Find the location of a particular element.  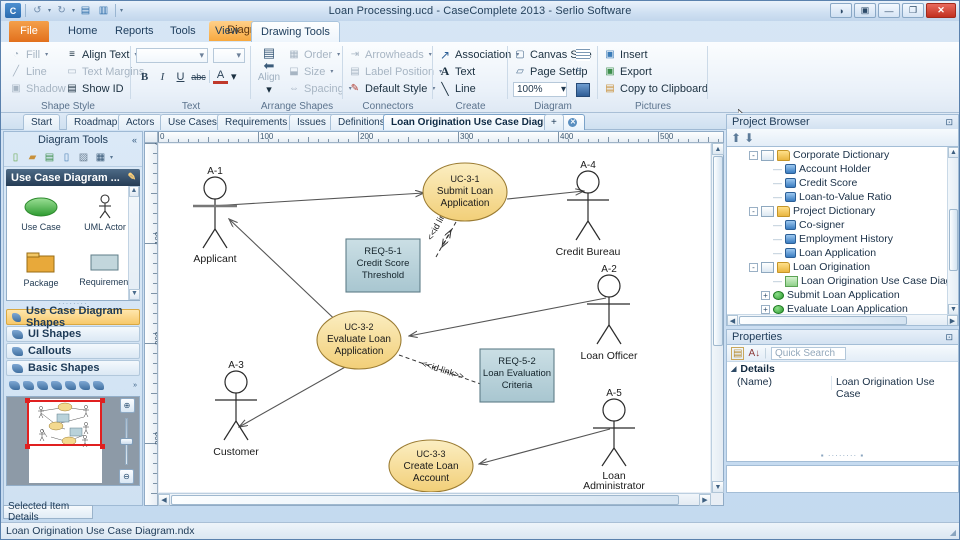

copy-clipboard-control: ▤ Copy to Clipboard is located at coordinates (655, 88).